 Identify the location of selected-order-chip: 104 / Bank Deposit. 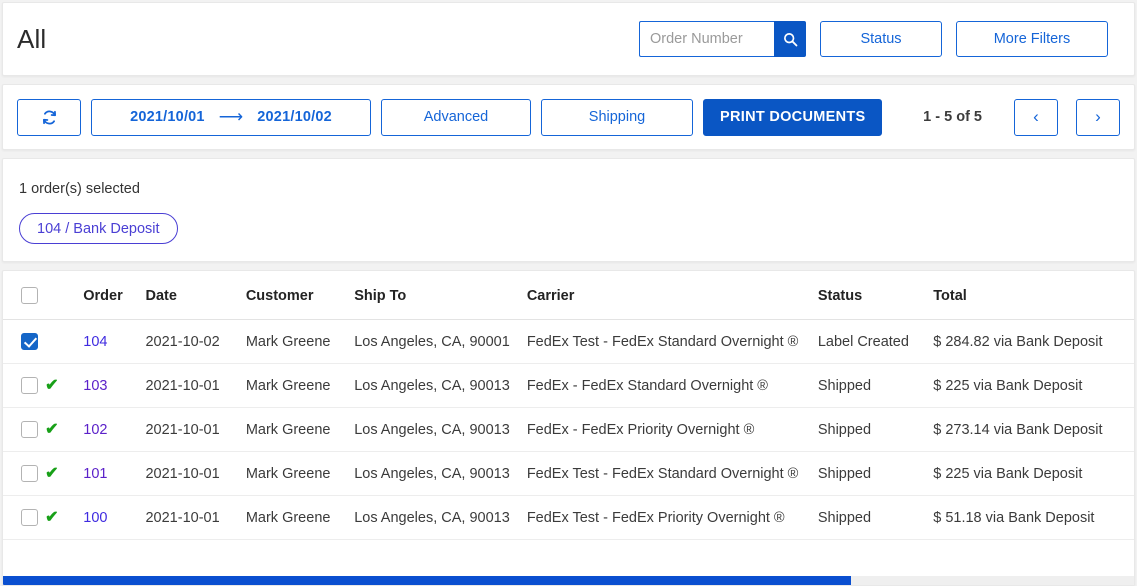
(98, 228).